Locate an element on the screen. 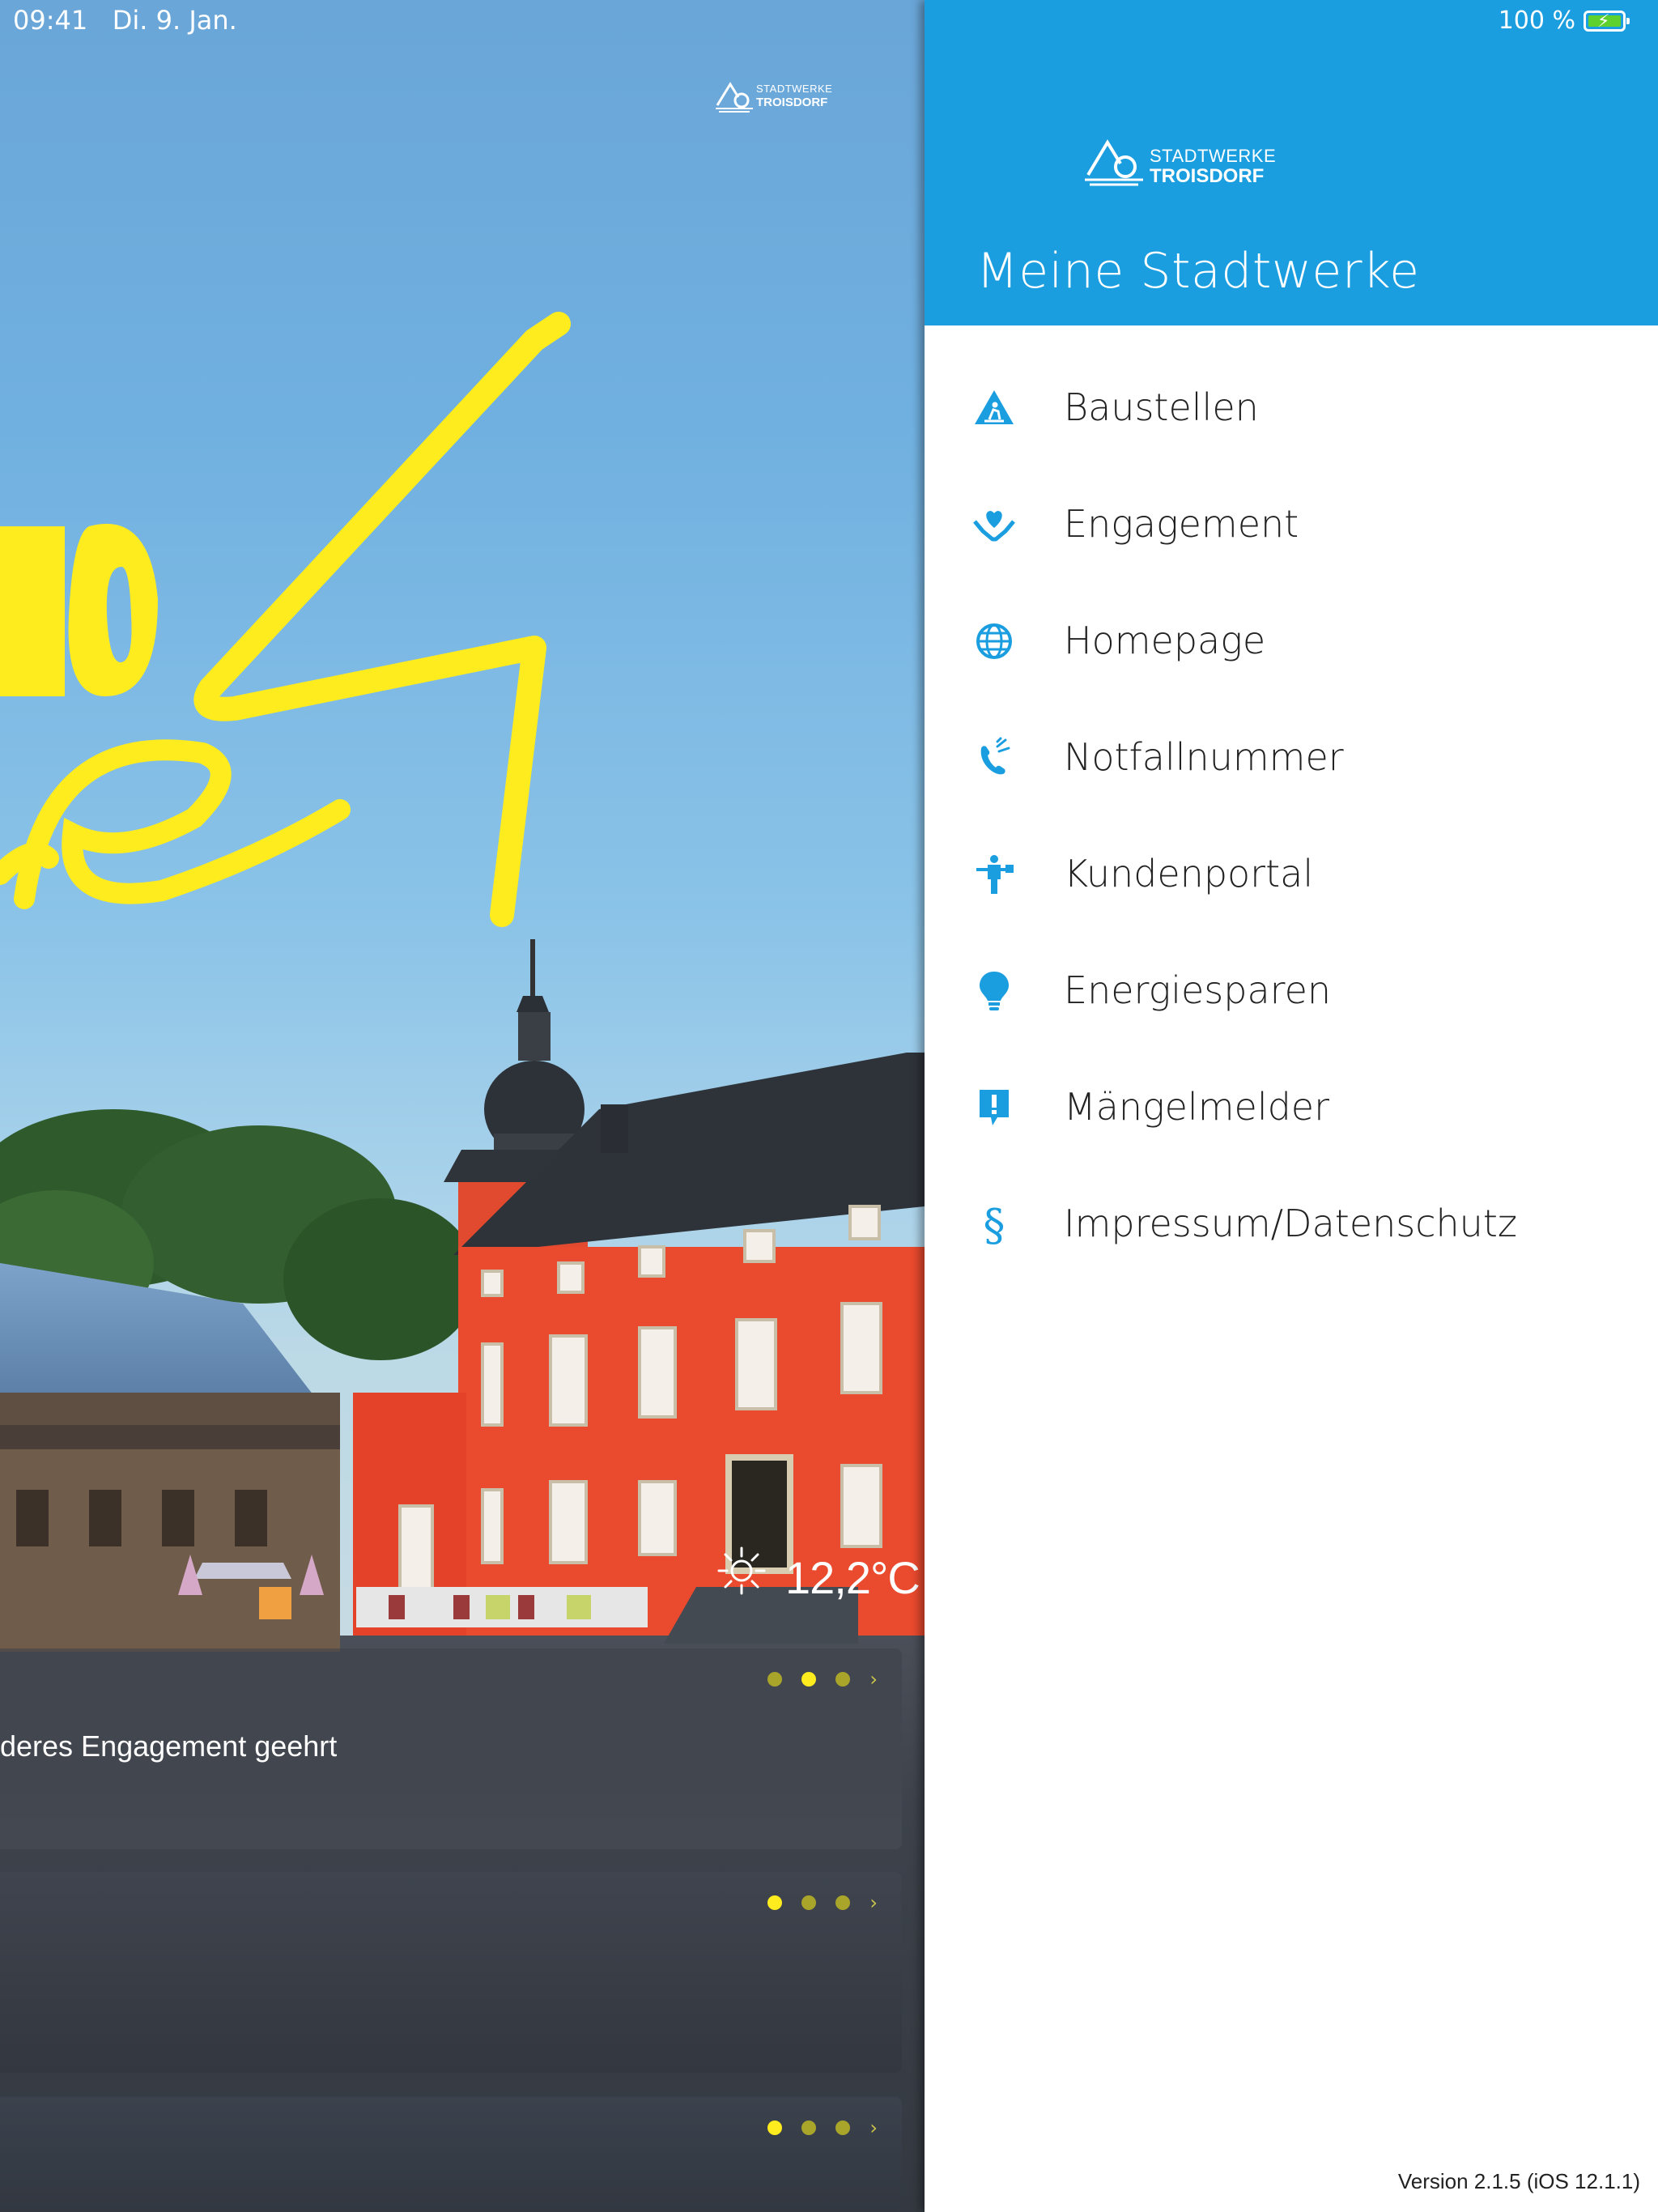 The width and height of the screenshot is (1658, 2212). heart-hands-icon is located at coordinates (994, 527).